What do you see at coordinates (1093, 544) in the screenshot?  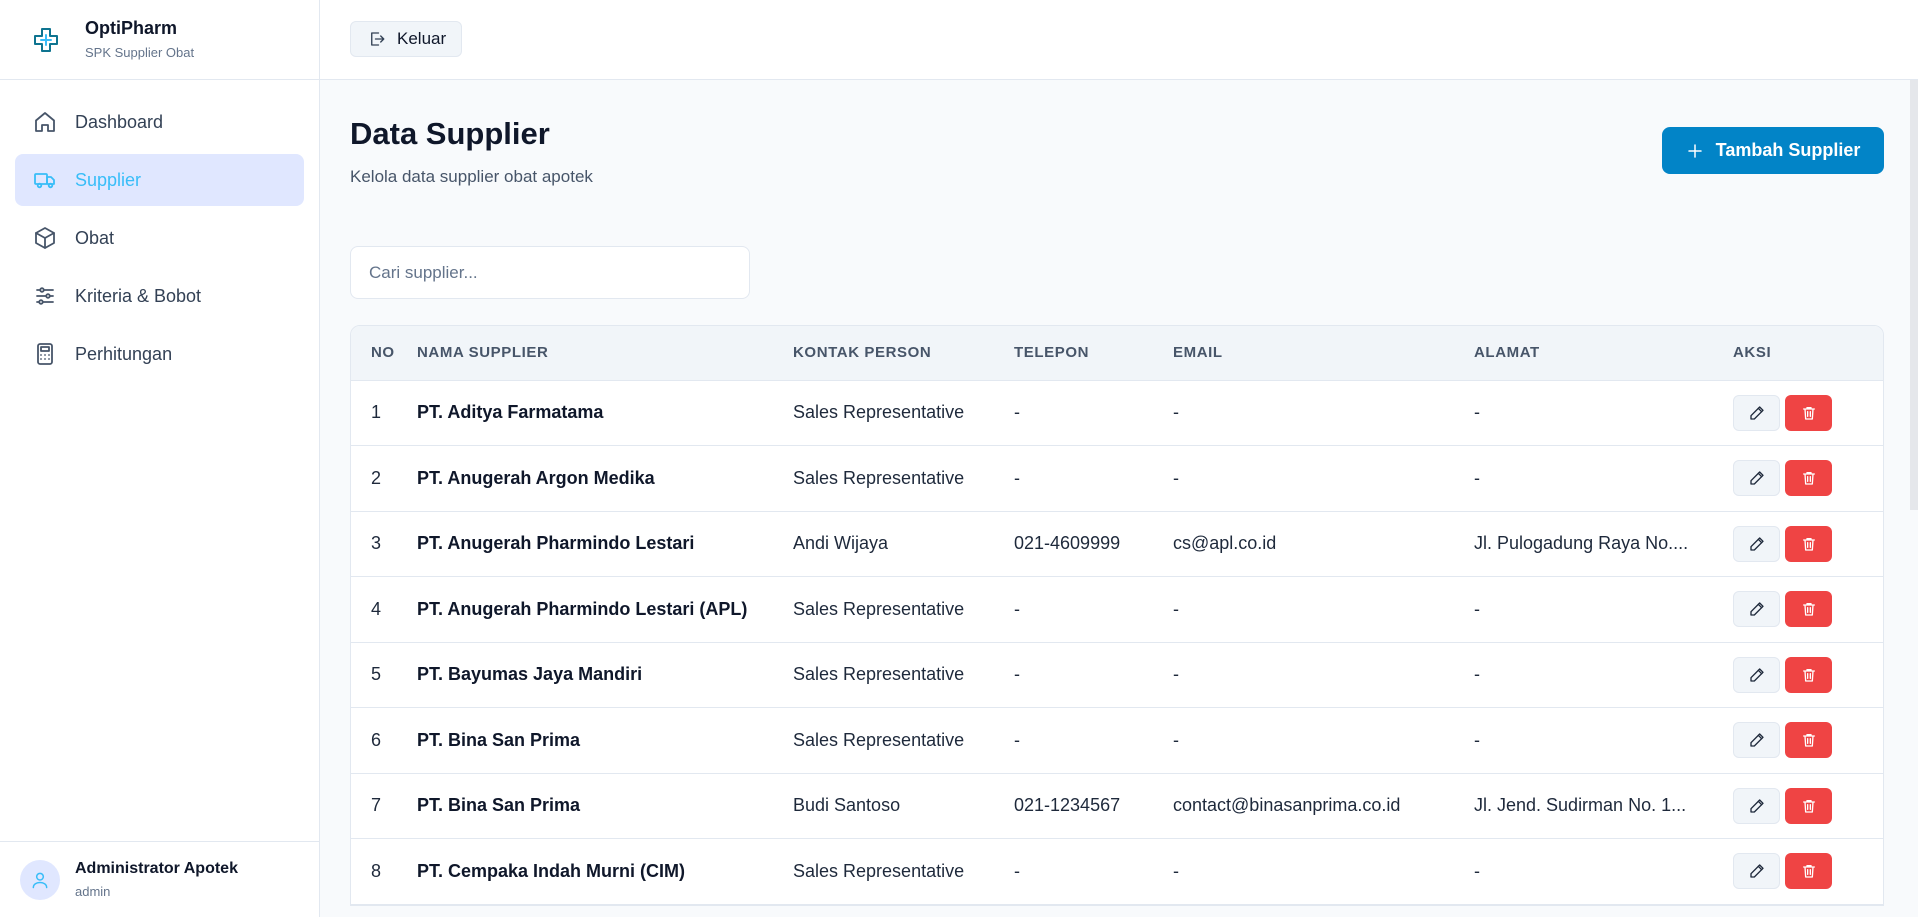 I see `cell-phone: 021-4609999` at bounding box center [1093, 544].